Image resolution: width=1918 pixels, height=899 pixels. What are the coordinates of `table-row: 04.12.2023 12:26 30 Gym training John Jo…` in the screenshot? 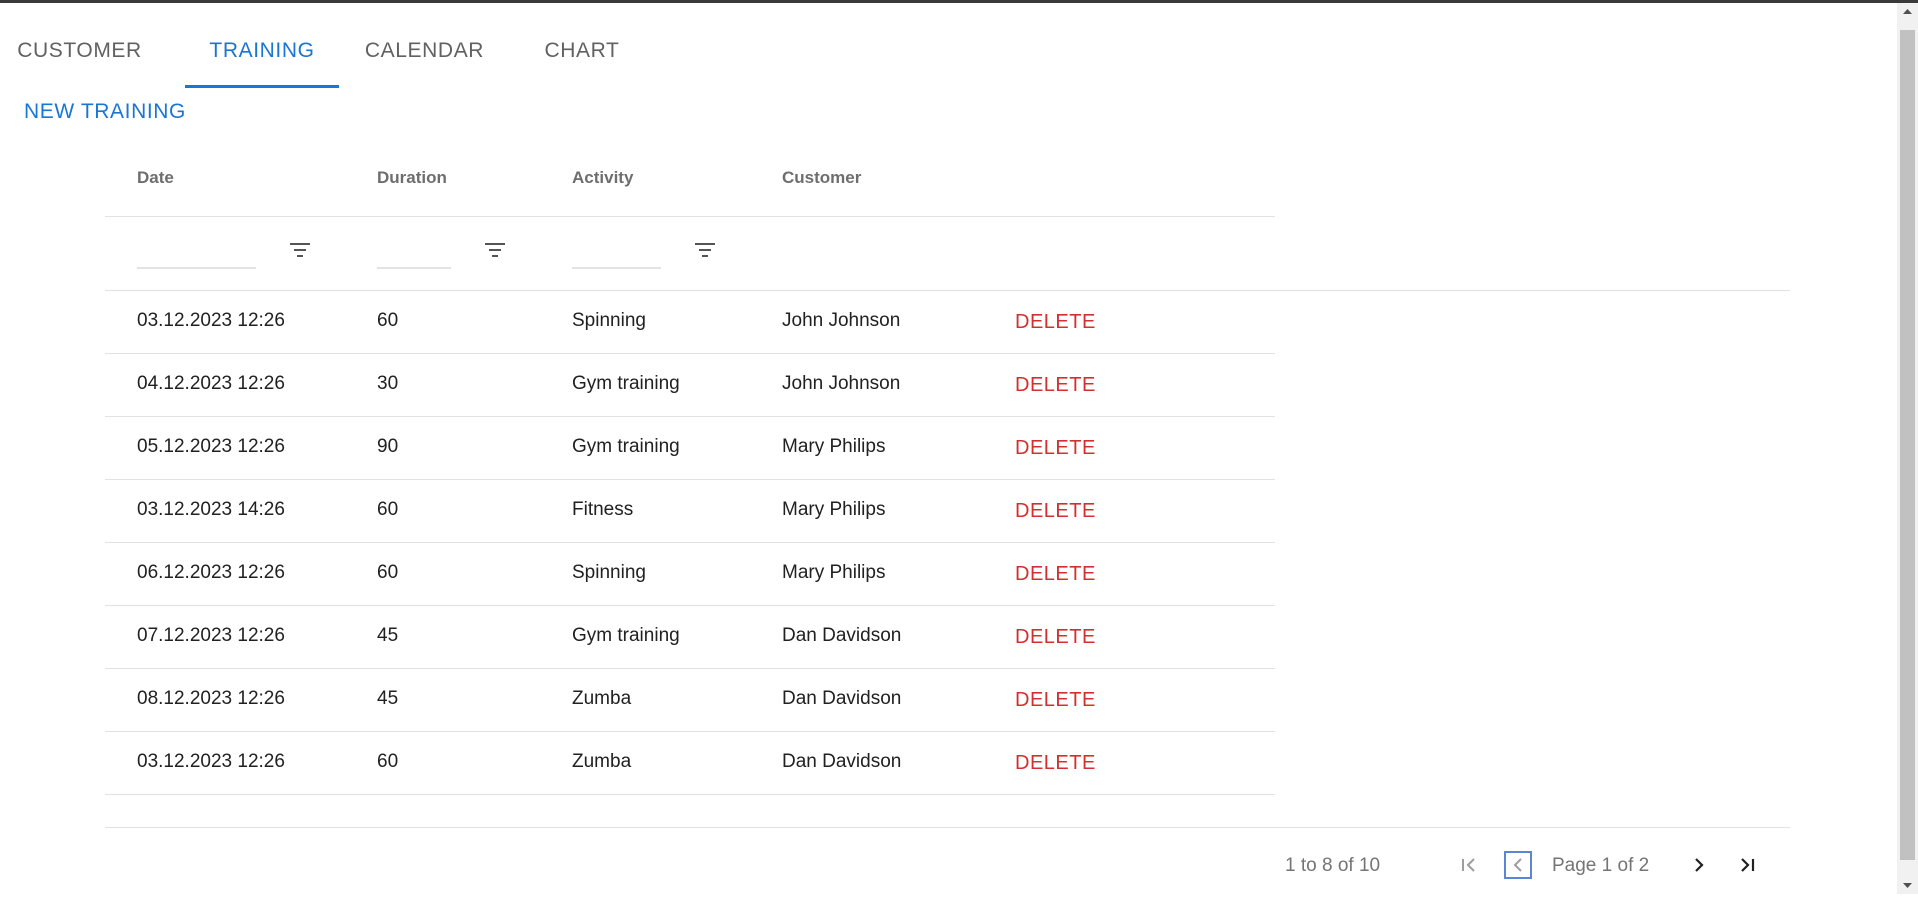 It's located at (690, 385).